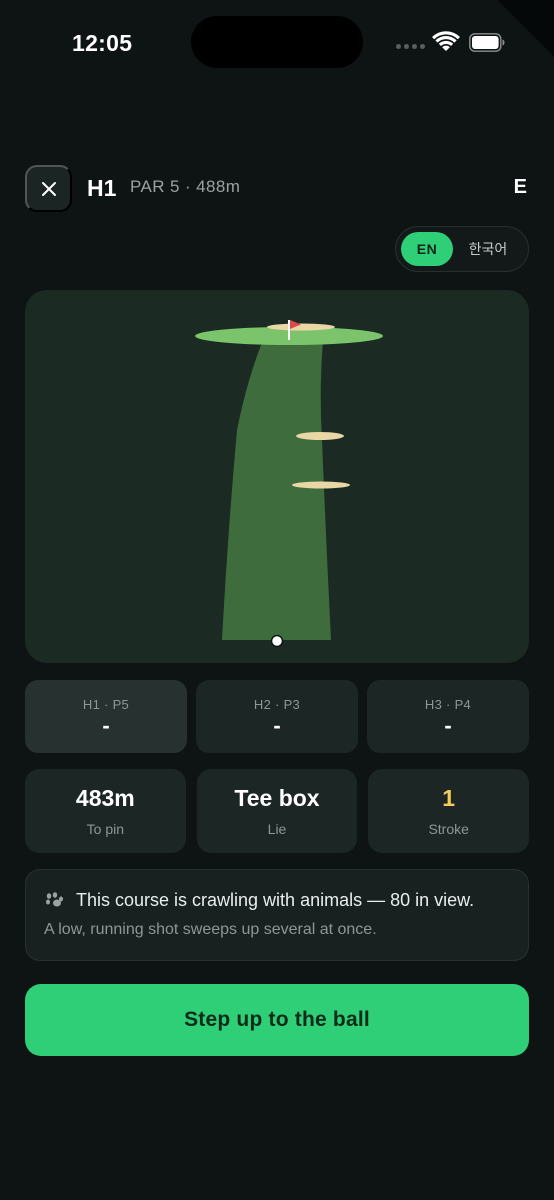 The height and width of the screenshot is (1200, 554). What do you see at coordinates (488, 249) in the screenshot?
I see `language-option-ko: 한국어` at bounding box center [488, 249].